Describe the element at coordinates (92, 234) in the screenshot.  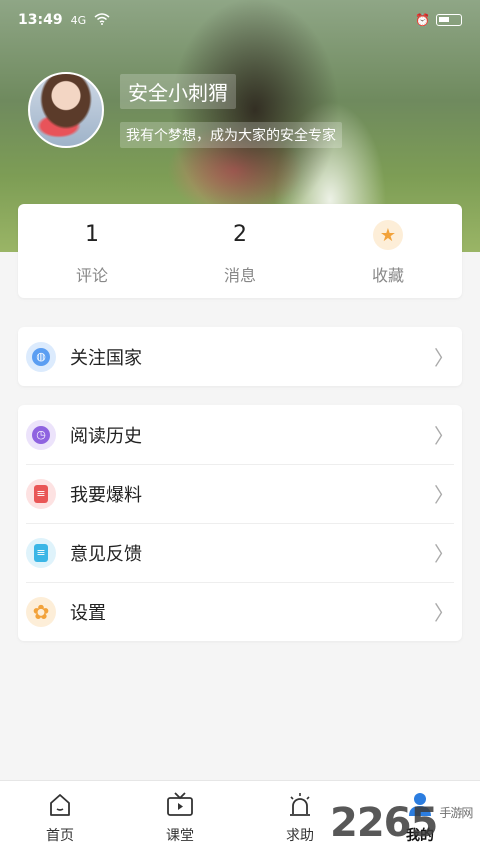
I see `comments-count: 1` at that location.